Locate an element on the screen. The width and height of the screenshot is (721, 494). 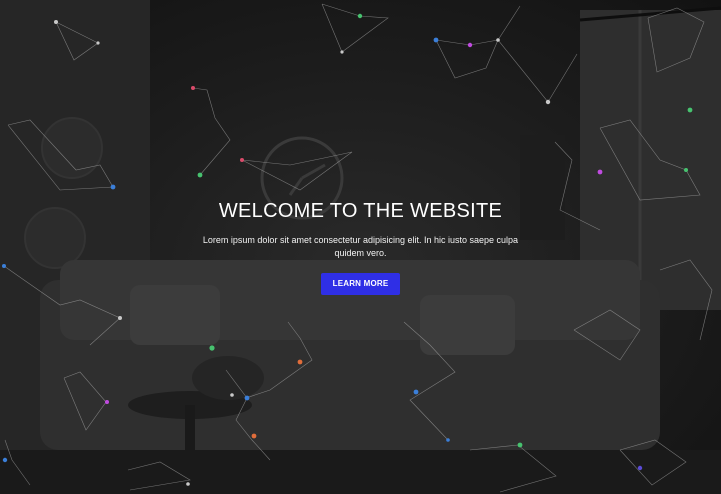
learn-more-button: LEARN MORE is located at coordinates (360, 284).